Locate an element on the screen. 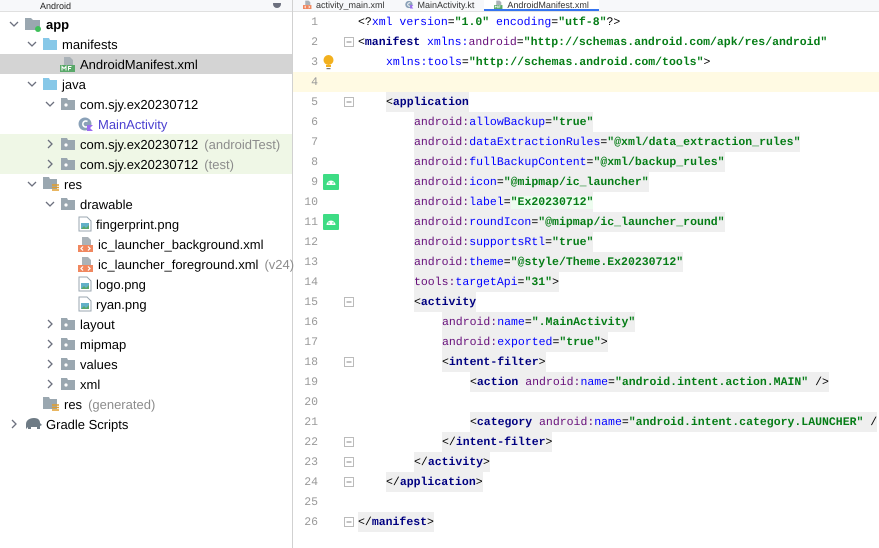 This screenshot has width=879, height=548. tree-item-label: manifests is located at coordinates (90, 44).